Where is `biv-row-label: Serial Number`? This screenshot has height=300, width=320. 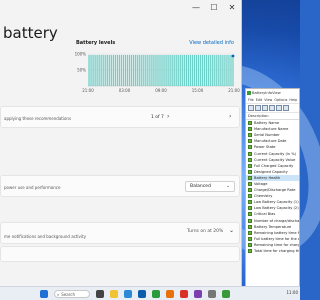
biv-row-label: Serial Number is located at coordinates (267, 135).